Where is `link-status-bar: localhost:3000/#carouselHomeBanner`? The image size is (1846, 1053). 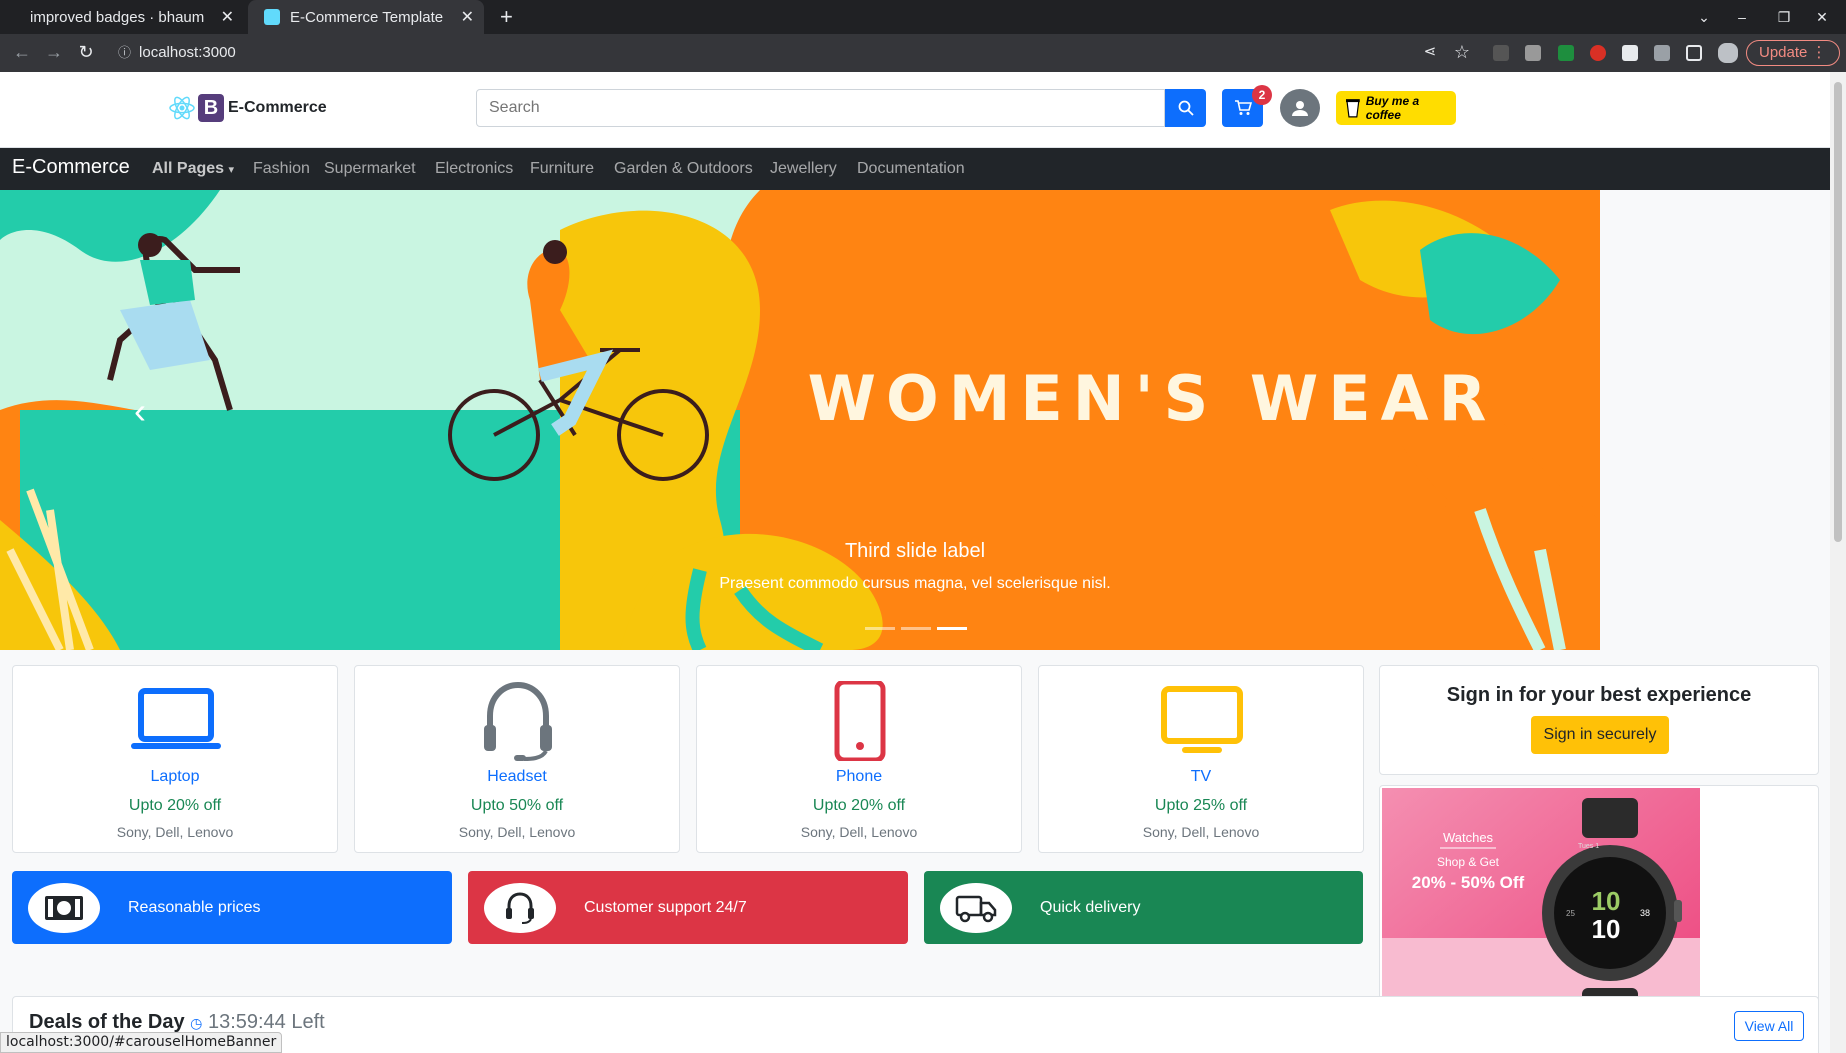 link-status-bar: localhost:3000/#carouselHomeBanner is located at coordinates (141, 1042).